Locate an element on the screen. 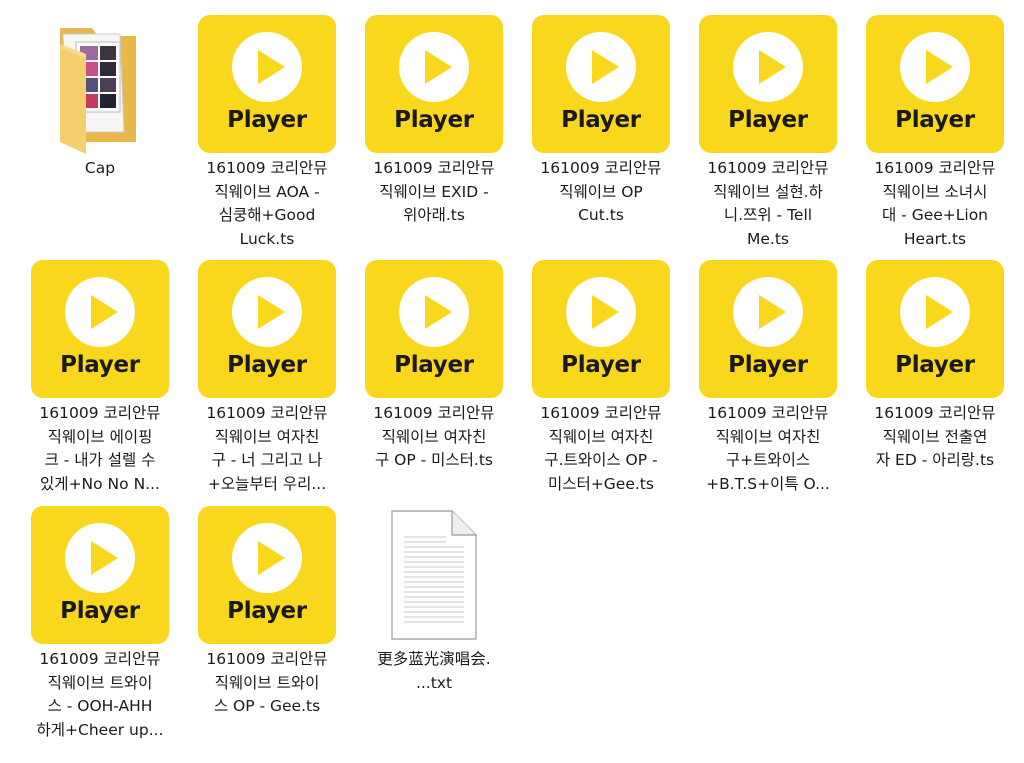  file-name-line: 구.트와이스 OP - is located at coordinates (601, 460).